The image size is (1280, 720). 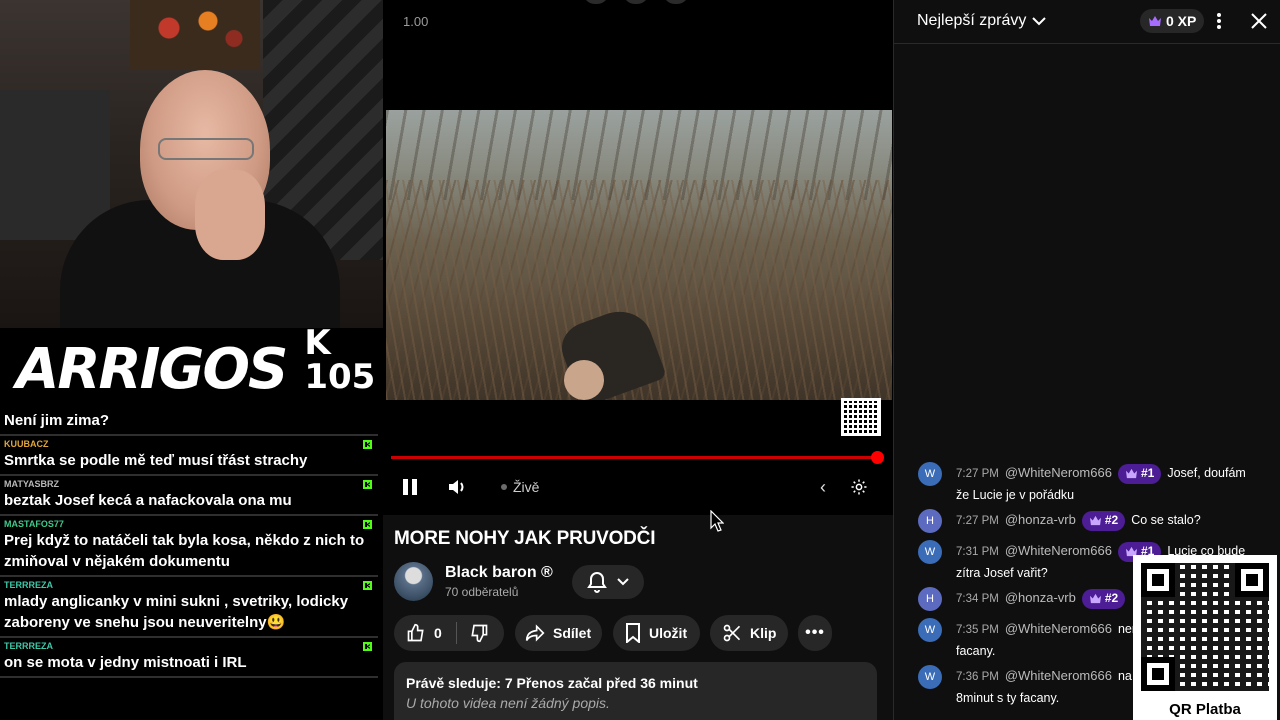 I want to click on overlay-chat-message: Není jim zima?, so click(x=189, y=422).